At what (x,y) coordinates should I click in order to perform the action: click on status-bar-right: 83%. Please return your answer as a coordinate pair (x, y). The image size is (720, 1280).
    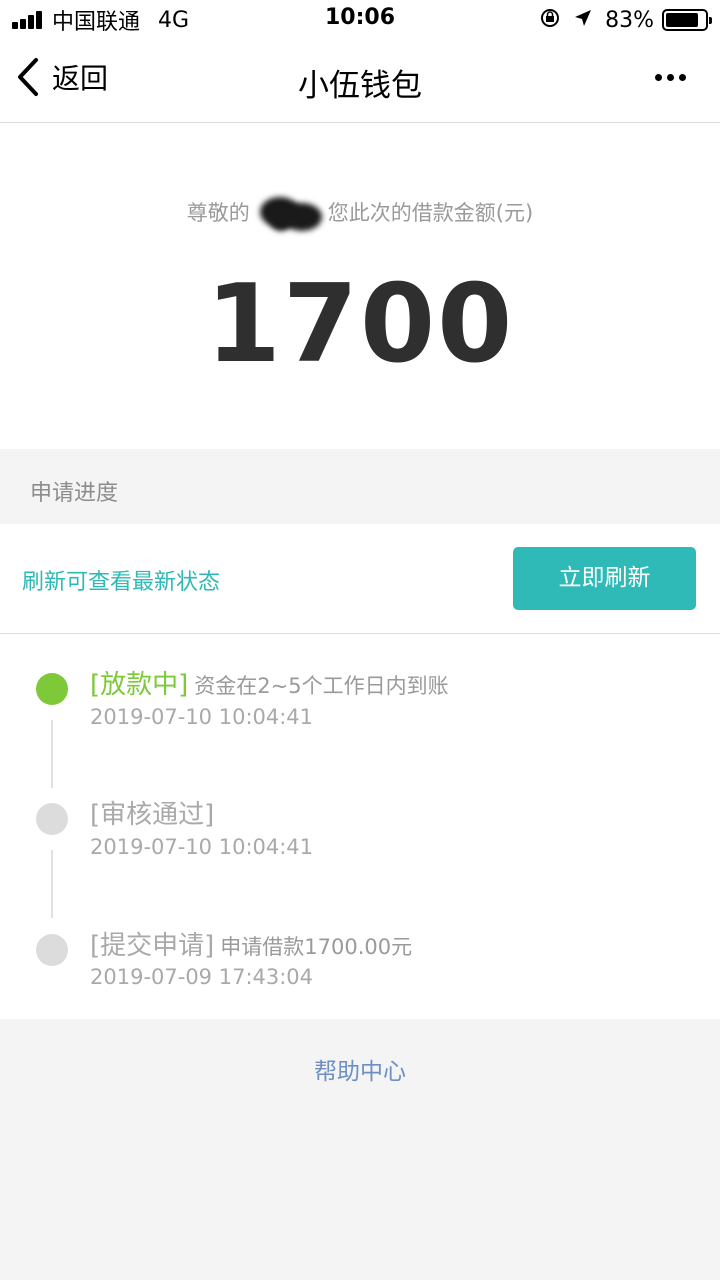
    Looking at the image, I should click on (625, 20).